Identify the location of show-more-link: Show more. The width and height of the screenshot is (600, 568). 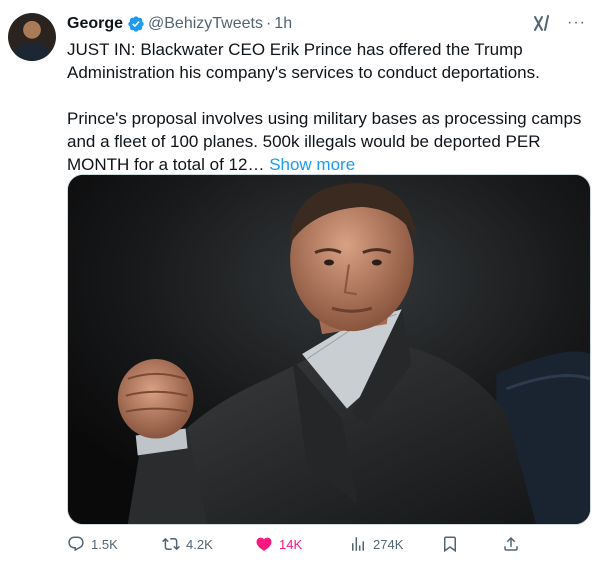
(312, 164).